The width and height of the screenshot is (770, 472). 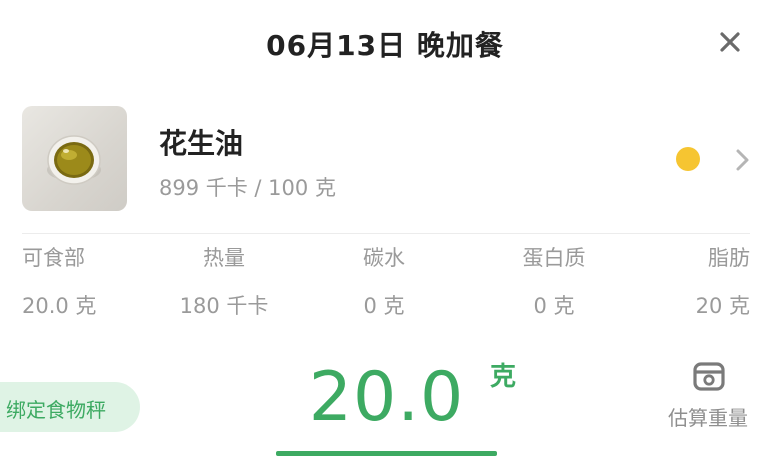 What do you see at coordinates (554, 258) in the screenshot?
I see `nutrition-label: 蛋白质` at bounding box center [554, 258].